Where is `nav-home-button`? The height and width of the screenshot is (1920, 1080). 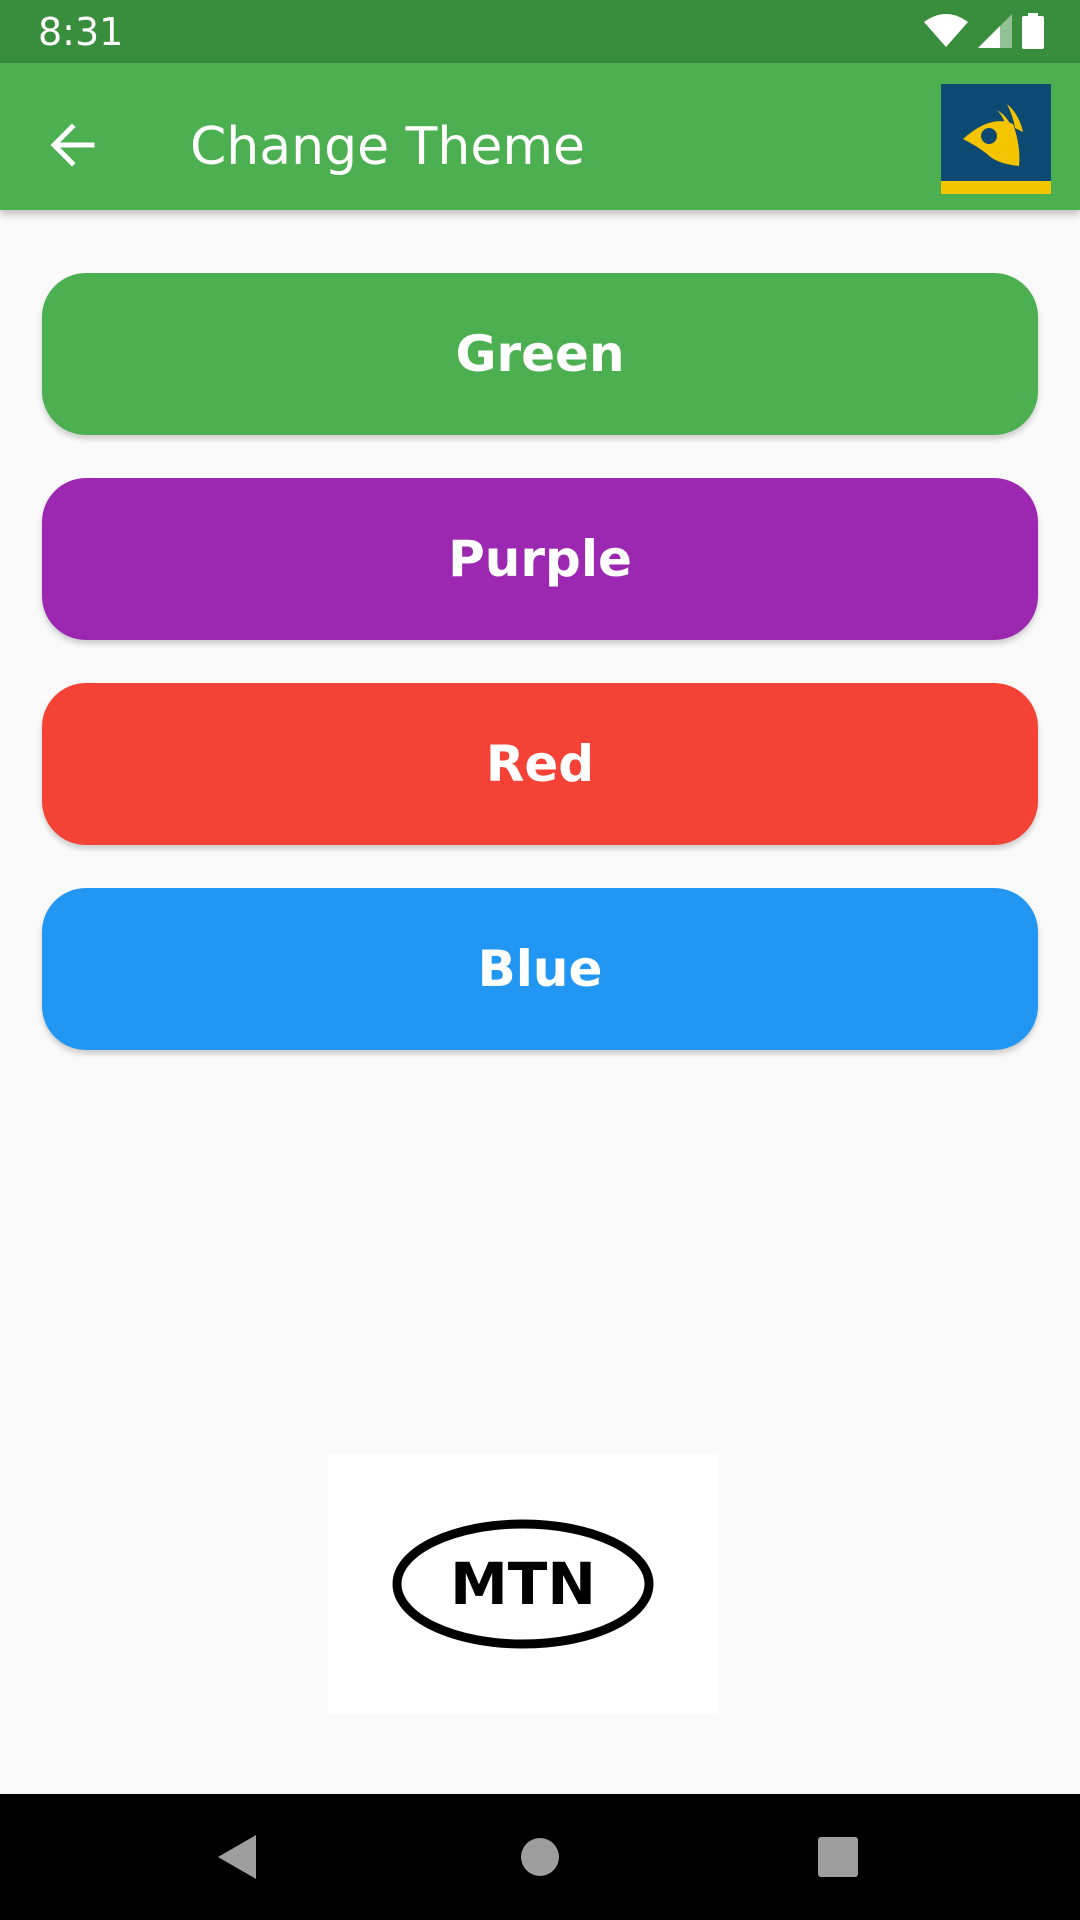 nav-home-button is located at coordinates (540, 1857).